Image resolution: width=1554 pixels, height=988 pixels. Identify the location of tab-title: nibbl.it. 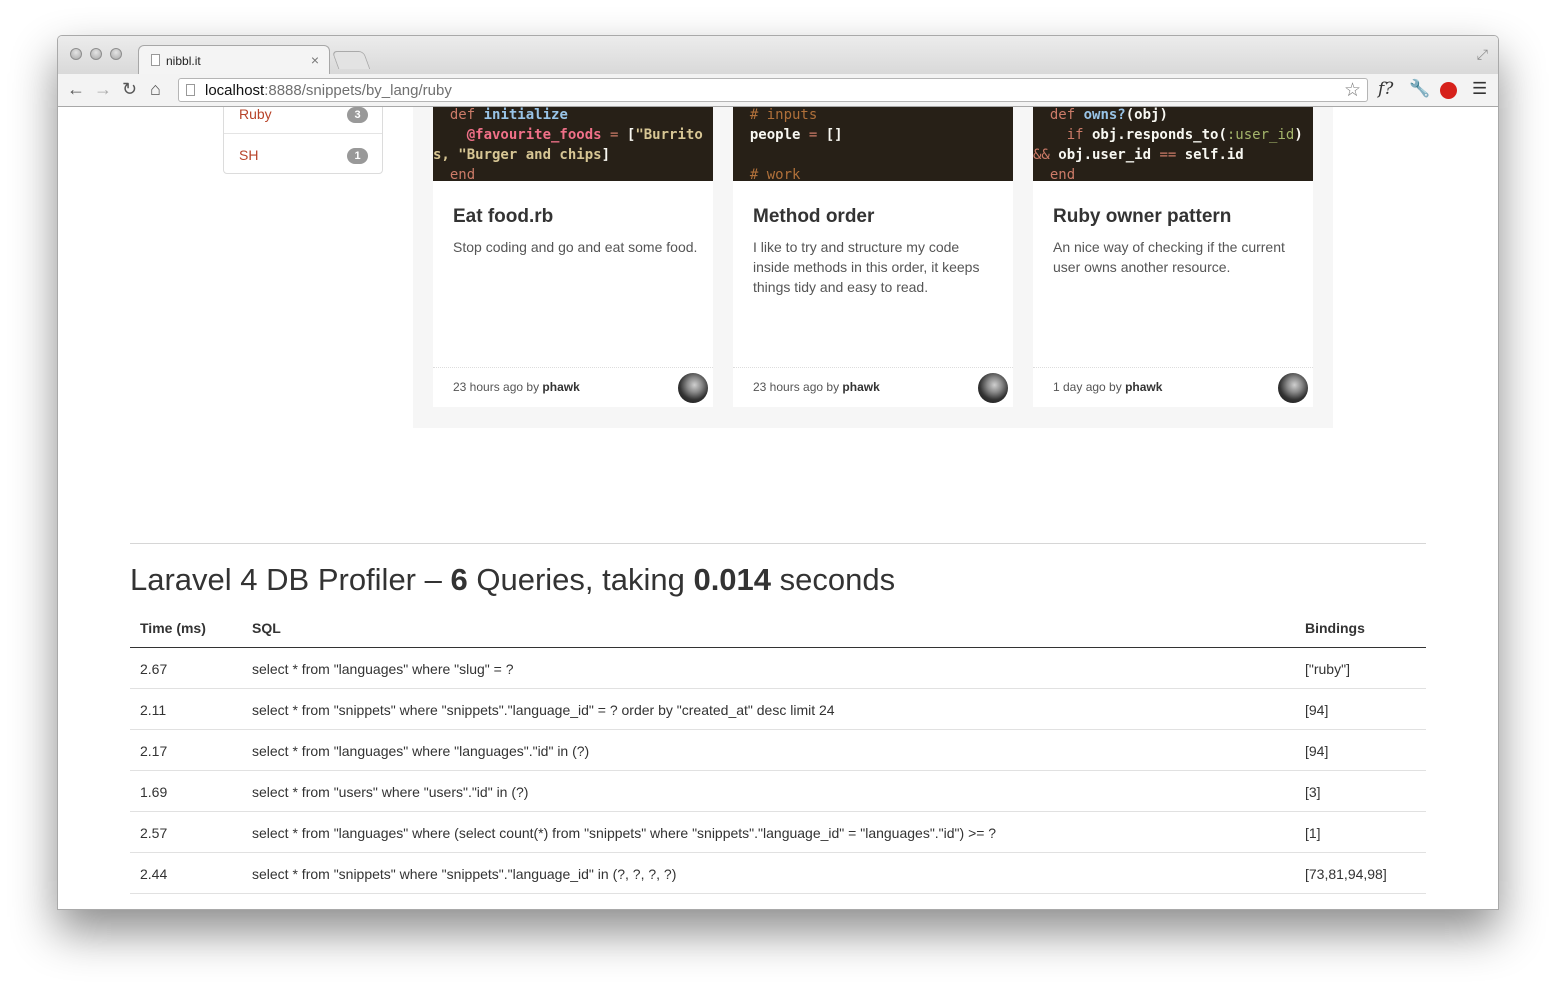
(183, 61).